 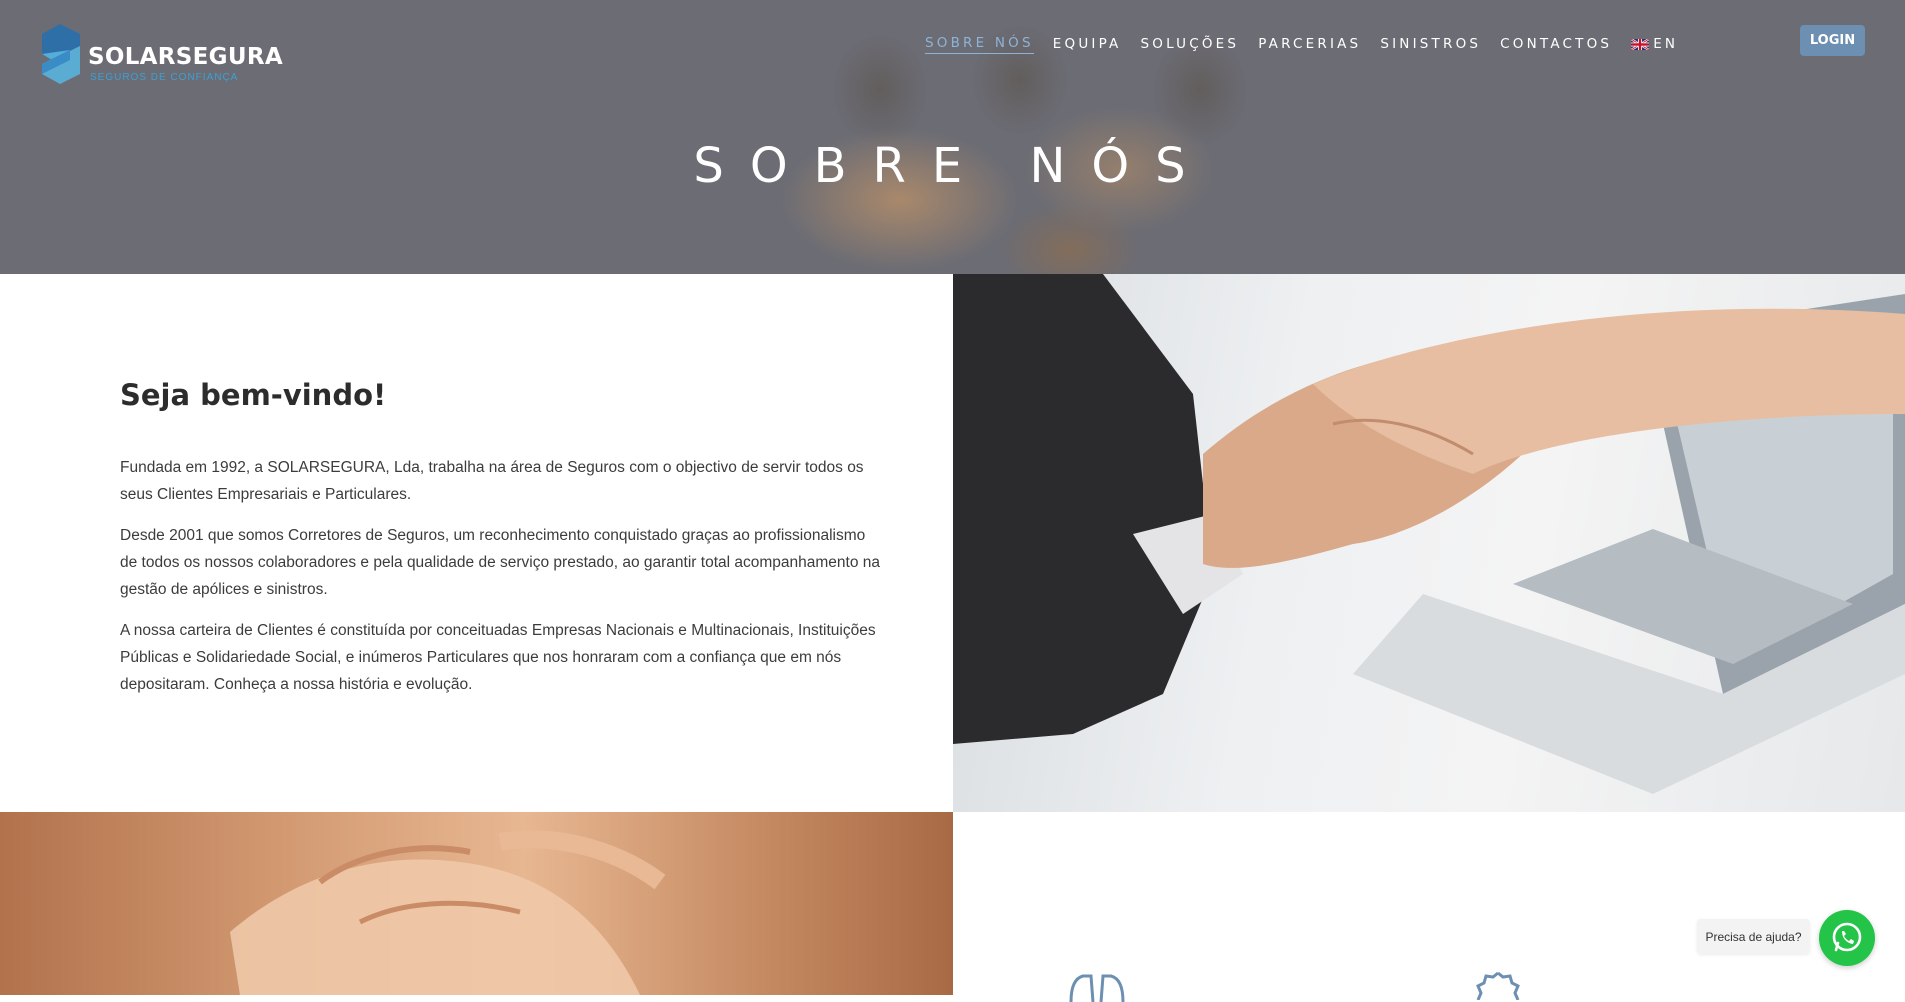 I want to click on uk-flag-icon, so click(x=1640, y=44).